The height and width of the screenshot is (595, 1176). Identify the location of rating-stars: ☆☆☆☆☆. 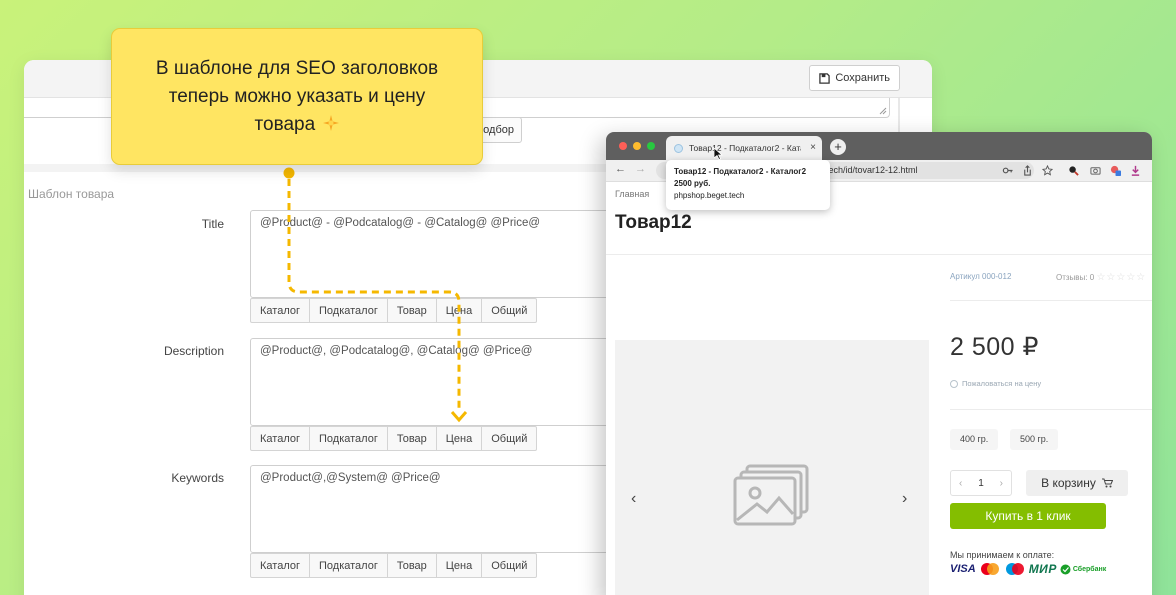
(1121, 277).